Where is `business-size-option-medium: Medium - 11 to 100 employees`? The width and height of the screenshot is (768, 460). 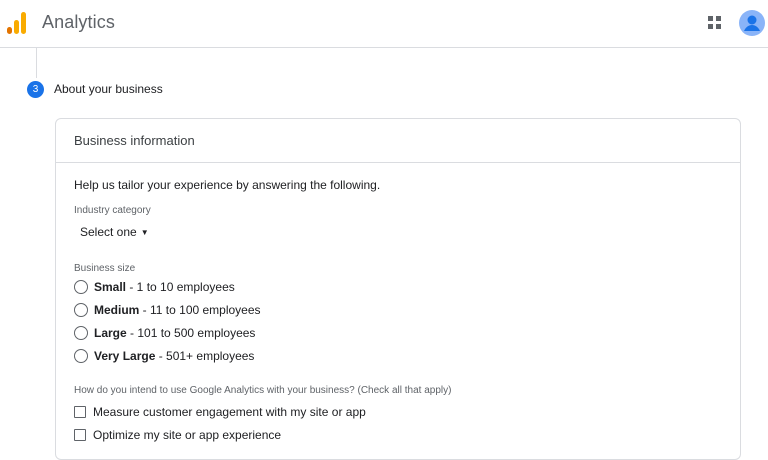
business-size-option-medium: Medium - 11 to 100 employees is located at coordinates (167, 310).